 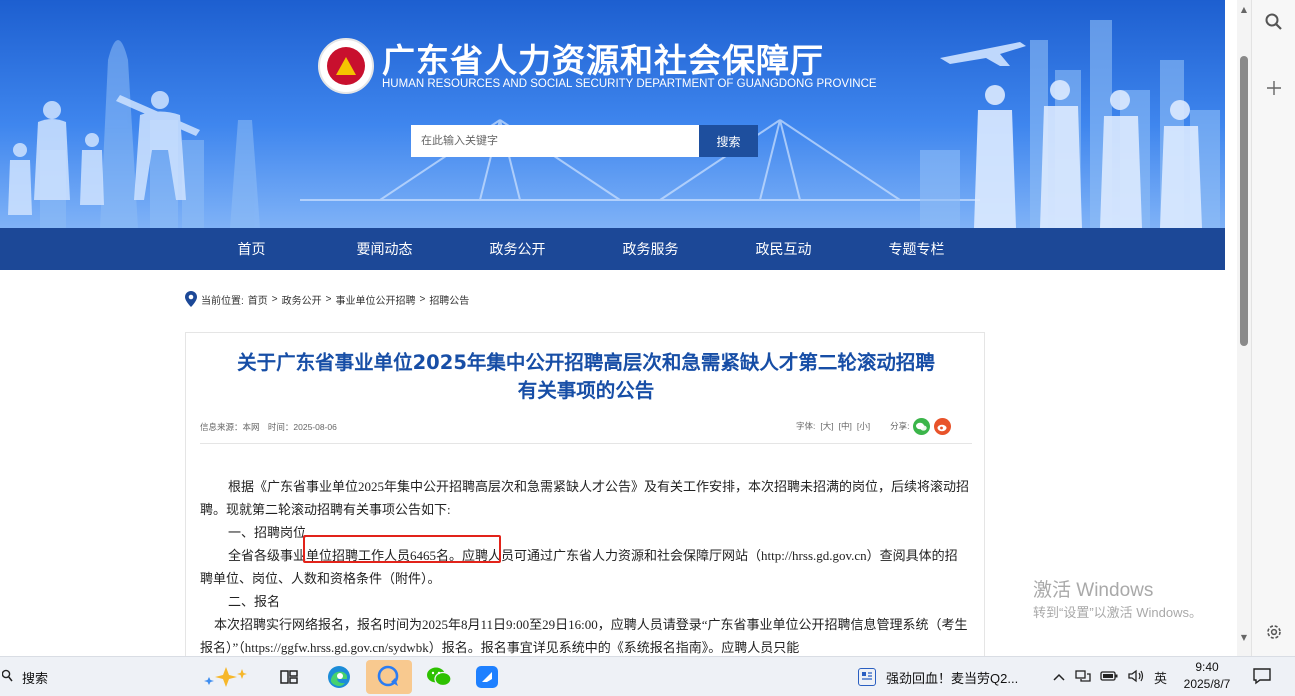 What do you see at coordinates (586, 443) in the screenshot?
I see `meta-divider` at bounding box center [586, 443].